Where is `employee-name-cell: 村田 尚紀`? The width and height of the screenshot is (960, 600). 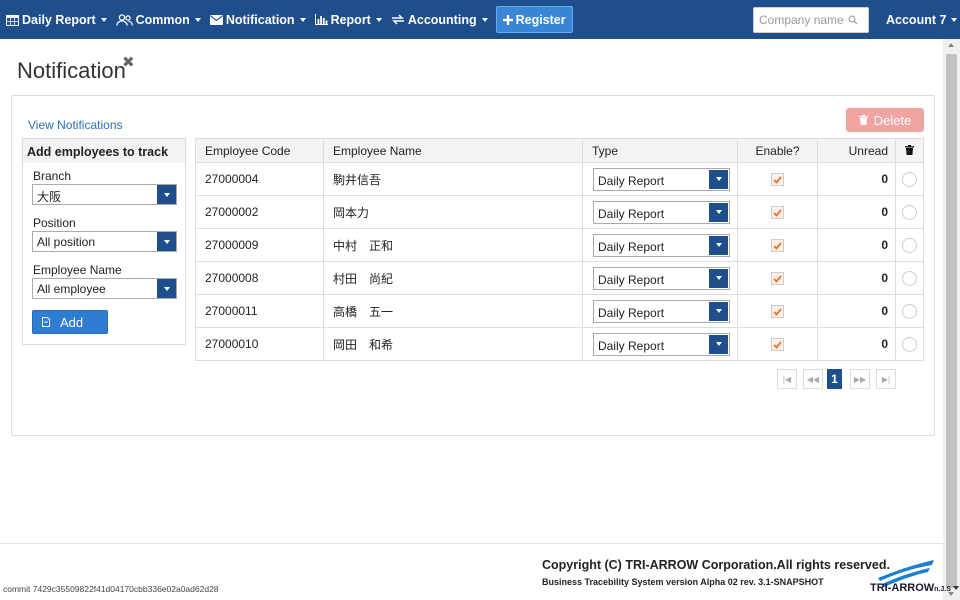 employee-name-cell: 村田 尚紀 is located at coordinates (453, 278).